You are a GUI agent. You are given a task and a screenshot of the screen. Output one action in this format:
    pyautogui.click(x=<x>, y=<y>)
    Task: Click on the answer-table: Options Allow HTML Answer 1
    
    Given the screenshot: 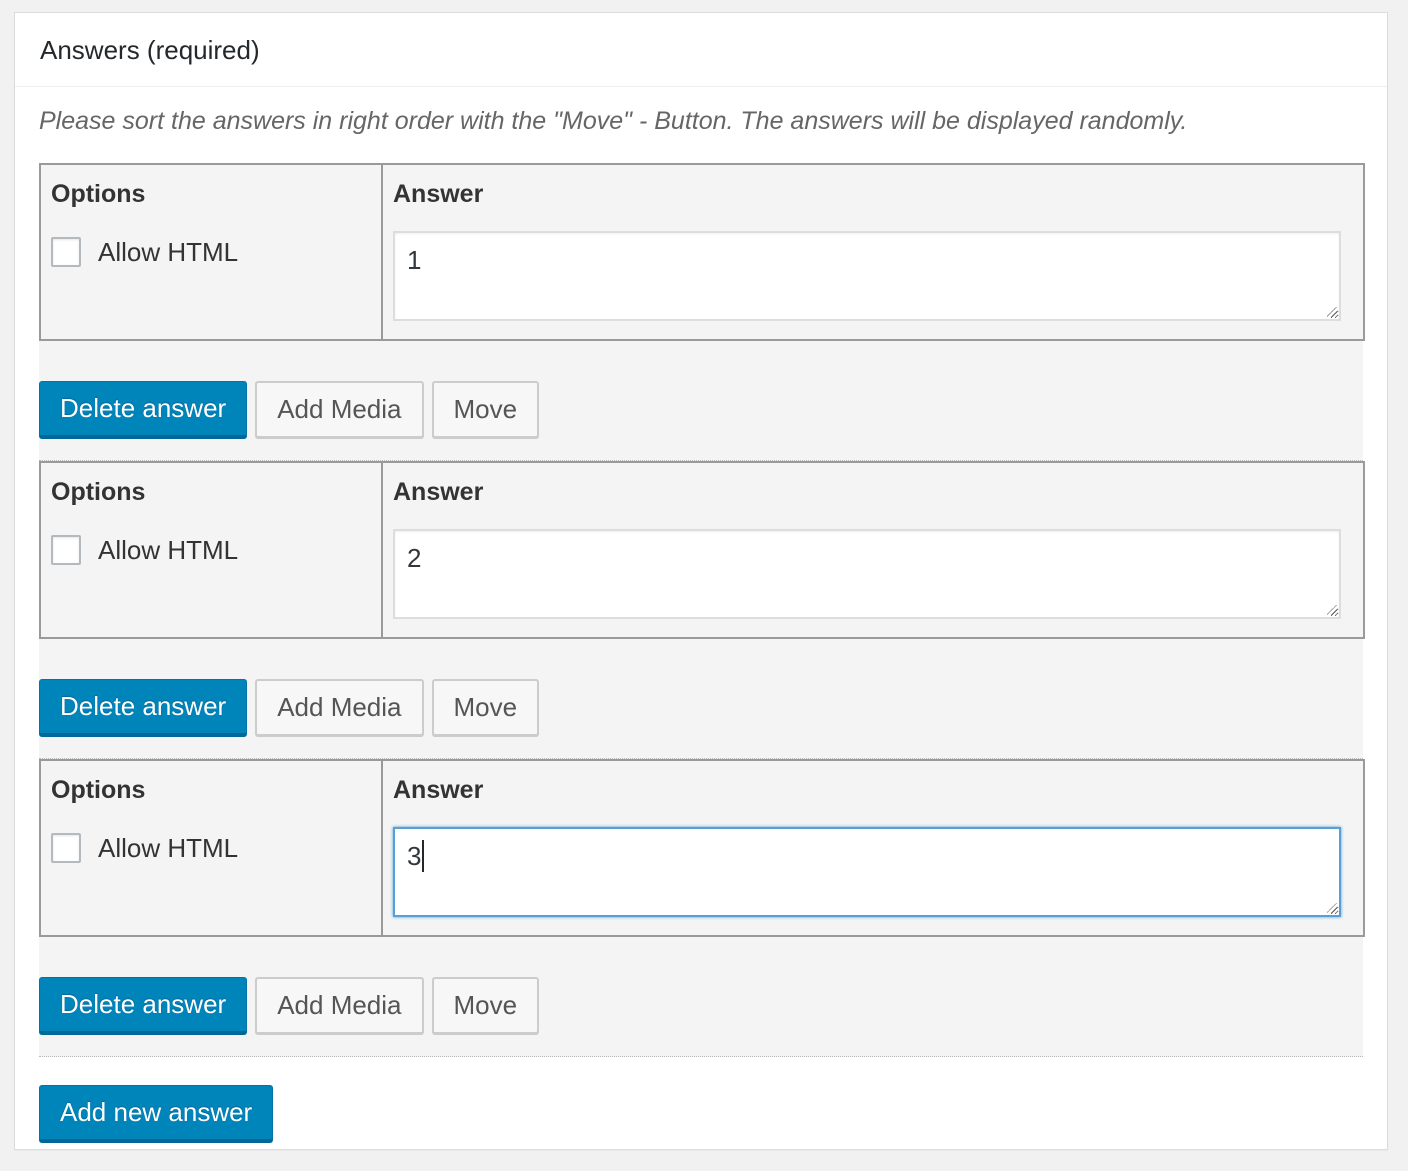 What is the action you would take?
    pyautogui.click(x=702, y=252)
    